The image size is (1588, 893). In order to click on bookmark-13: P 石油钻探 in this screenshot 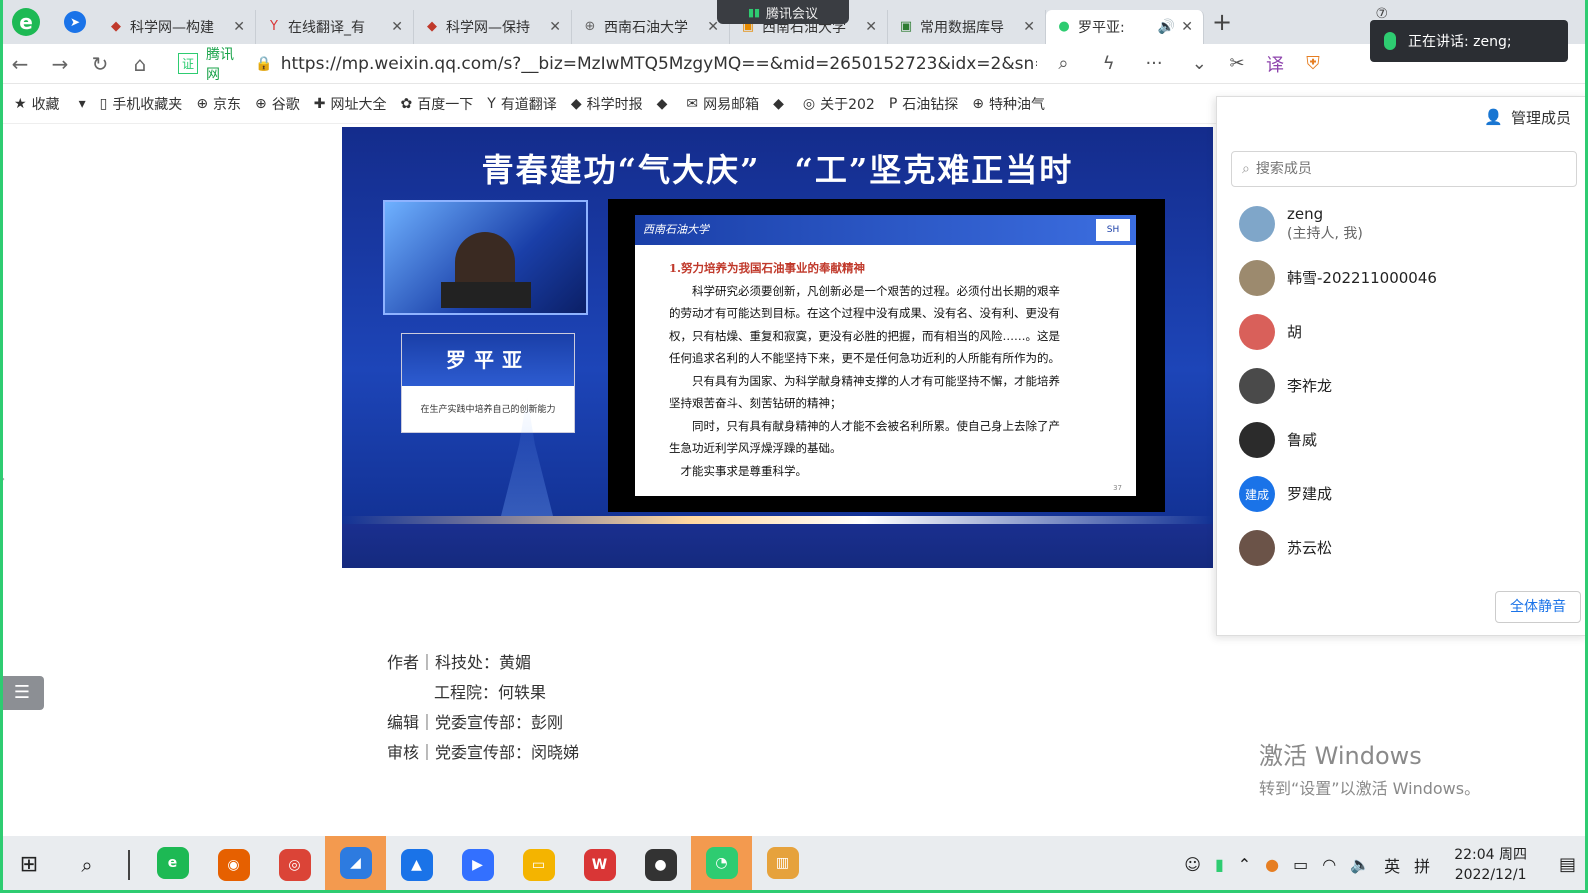, I will do `click(923, 104)`.